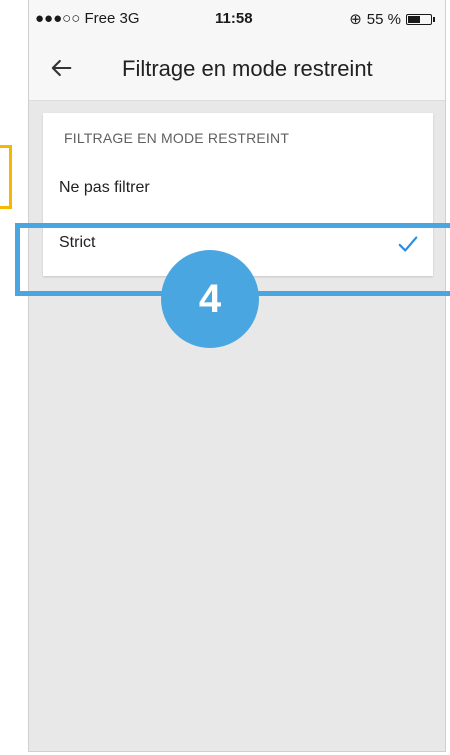  Describe the element at coordinates (104, 187) in the screenshot. I see `option-label: Ne pas filtrer` at that location.